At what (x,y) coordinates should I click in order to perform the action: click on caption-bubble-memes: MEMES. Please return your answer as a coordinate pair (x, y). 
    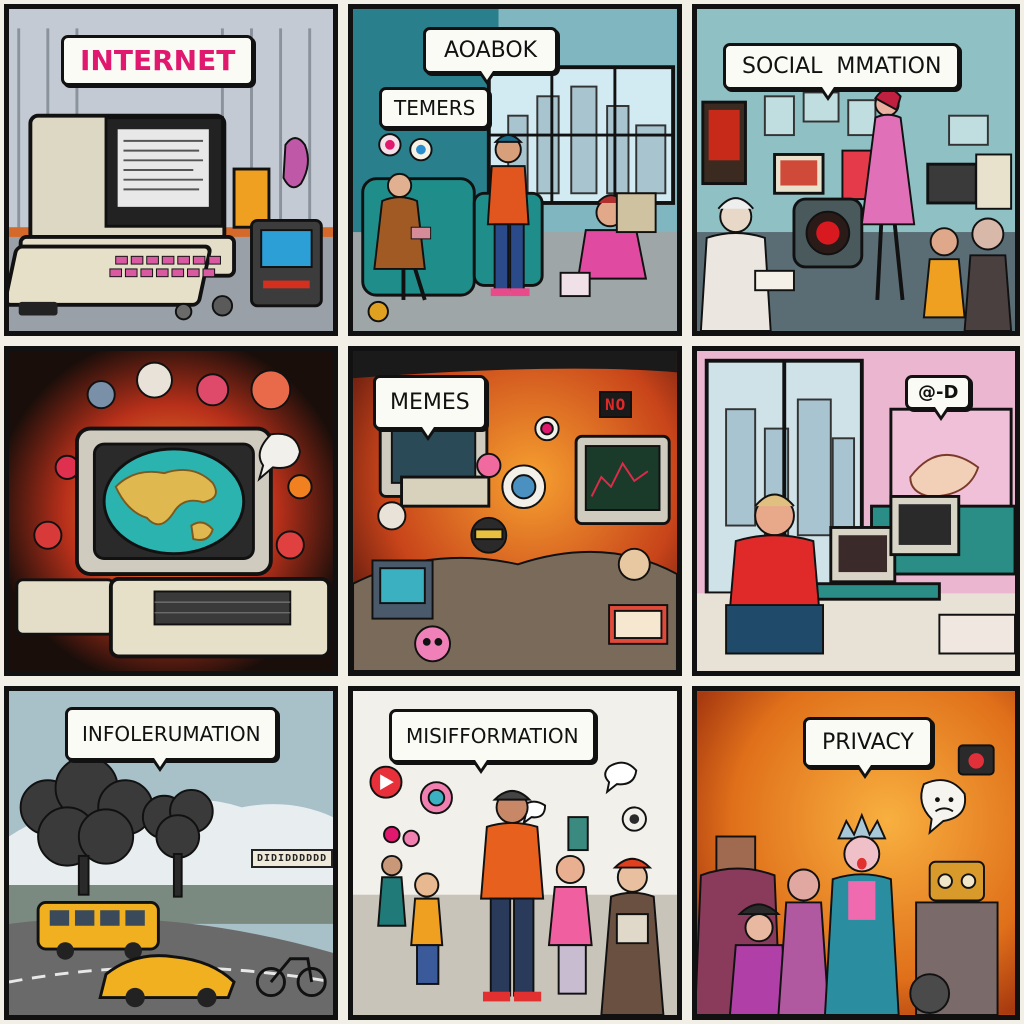
    Looking at the image, I should click on (430, 408).